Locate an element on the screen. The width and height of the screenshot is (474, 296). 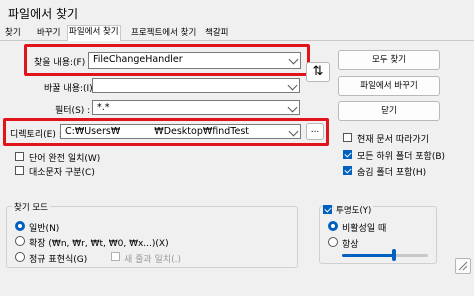
transparency-slider-thumb is located at coordinates (393, 255).